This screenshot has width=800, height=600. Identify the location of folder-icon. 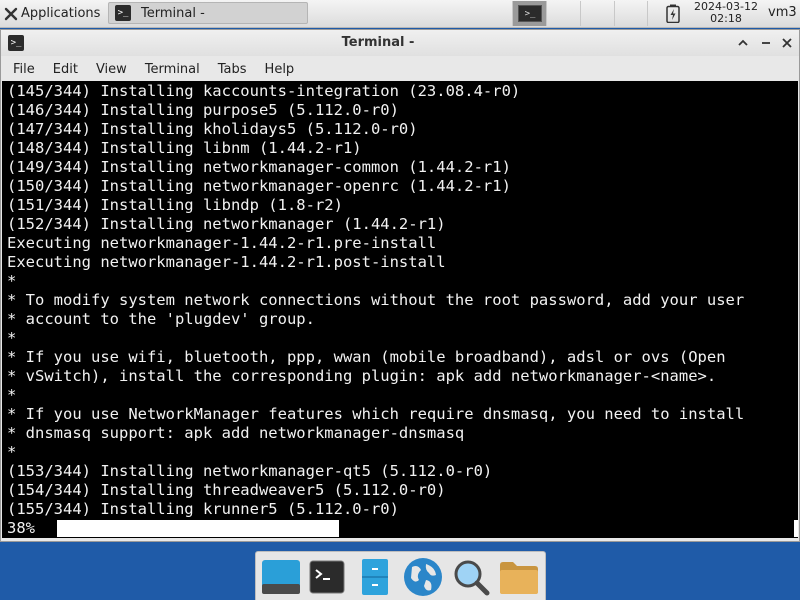
(519, 578).